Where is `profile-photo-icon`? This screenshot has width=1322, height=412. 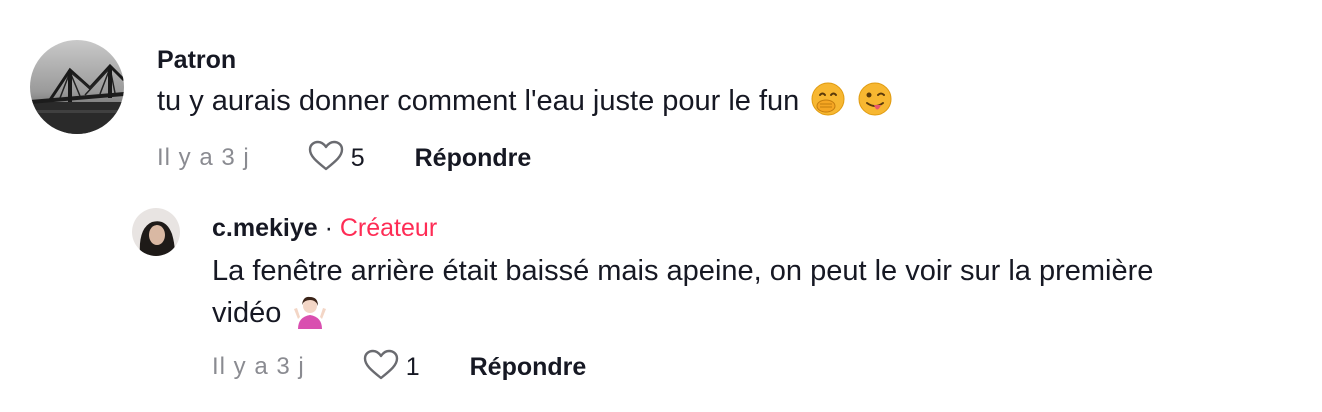
profile-photo-icon is located at coordinates (156, 232).